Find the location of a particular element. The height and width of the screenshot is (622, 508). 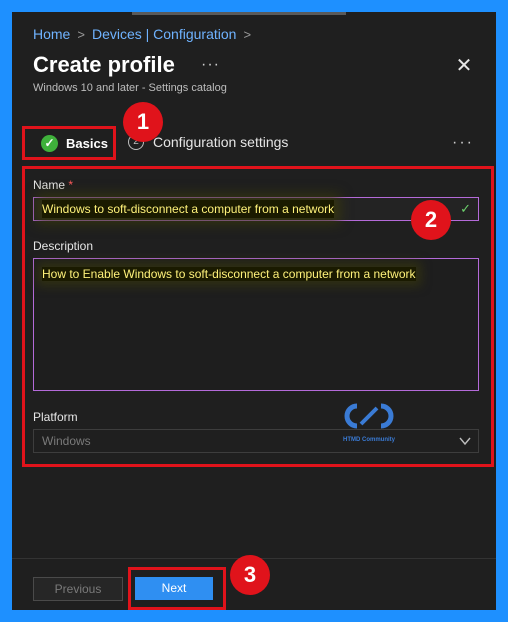

check-circle-icon: ✓ is located at coordinates (49, 143).